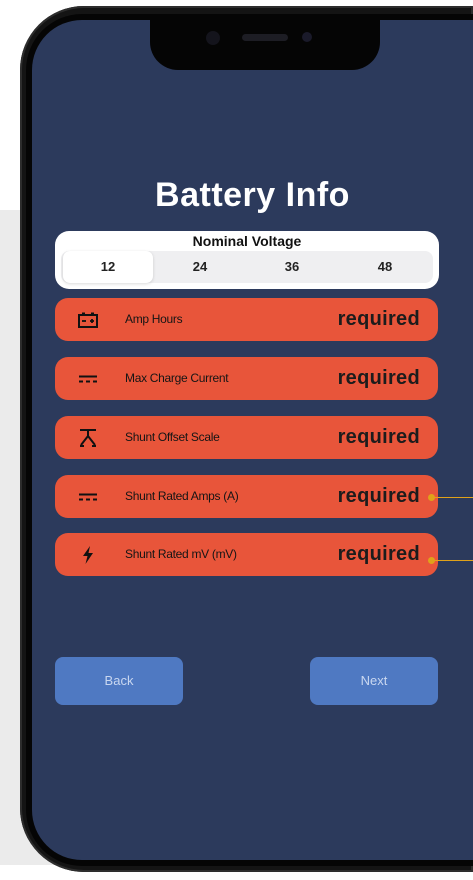 The width and height of the screenshot is (473, 880). Describe the element at coordinates (247, 241) in the screenshot. I see `nominal-voltage-title: Nominal Voltage` at that location.